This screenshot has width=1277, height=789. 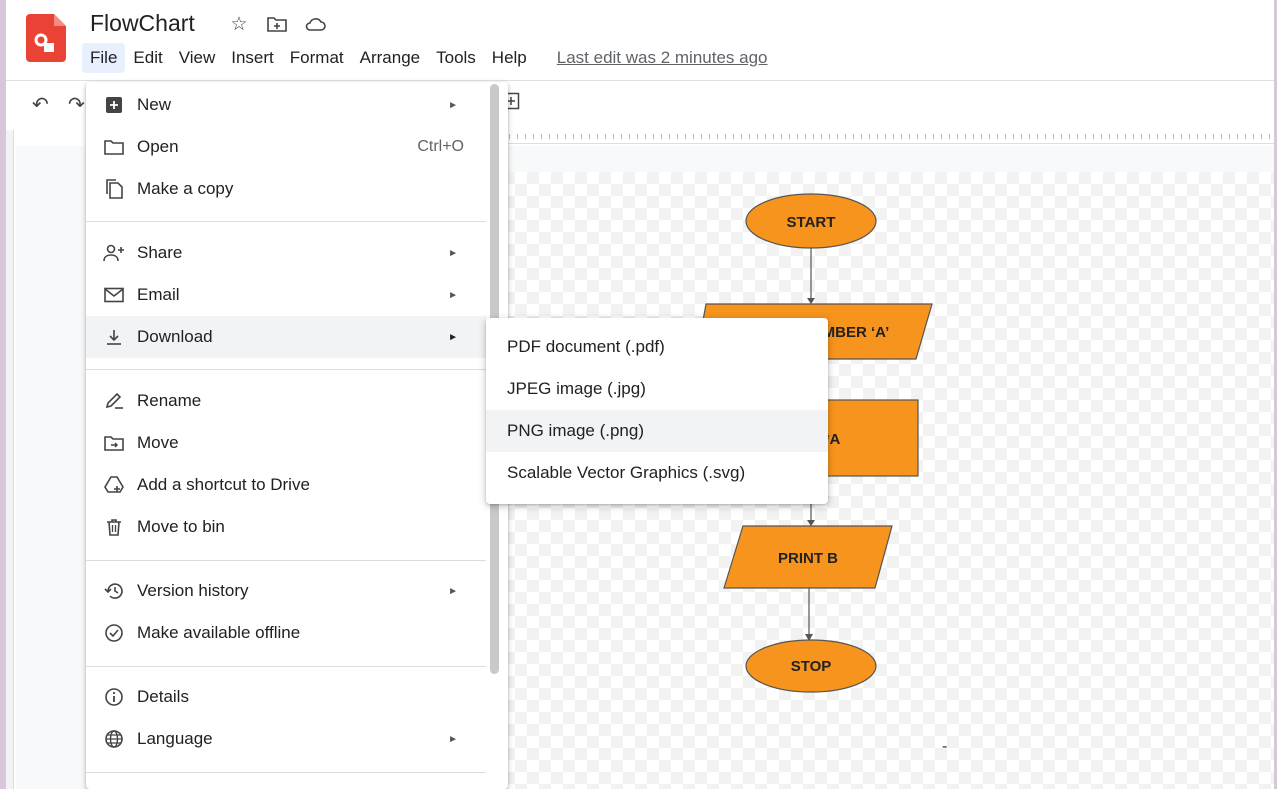 What do you see at coordinates (114, 443) in the screenshot?
I see `move-icon` at bounding box center [114, 443].